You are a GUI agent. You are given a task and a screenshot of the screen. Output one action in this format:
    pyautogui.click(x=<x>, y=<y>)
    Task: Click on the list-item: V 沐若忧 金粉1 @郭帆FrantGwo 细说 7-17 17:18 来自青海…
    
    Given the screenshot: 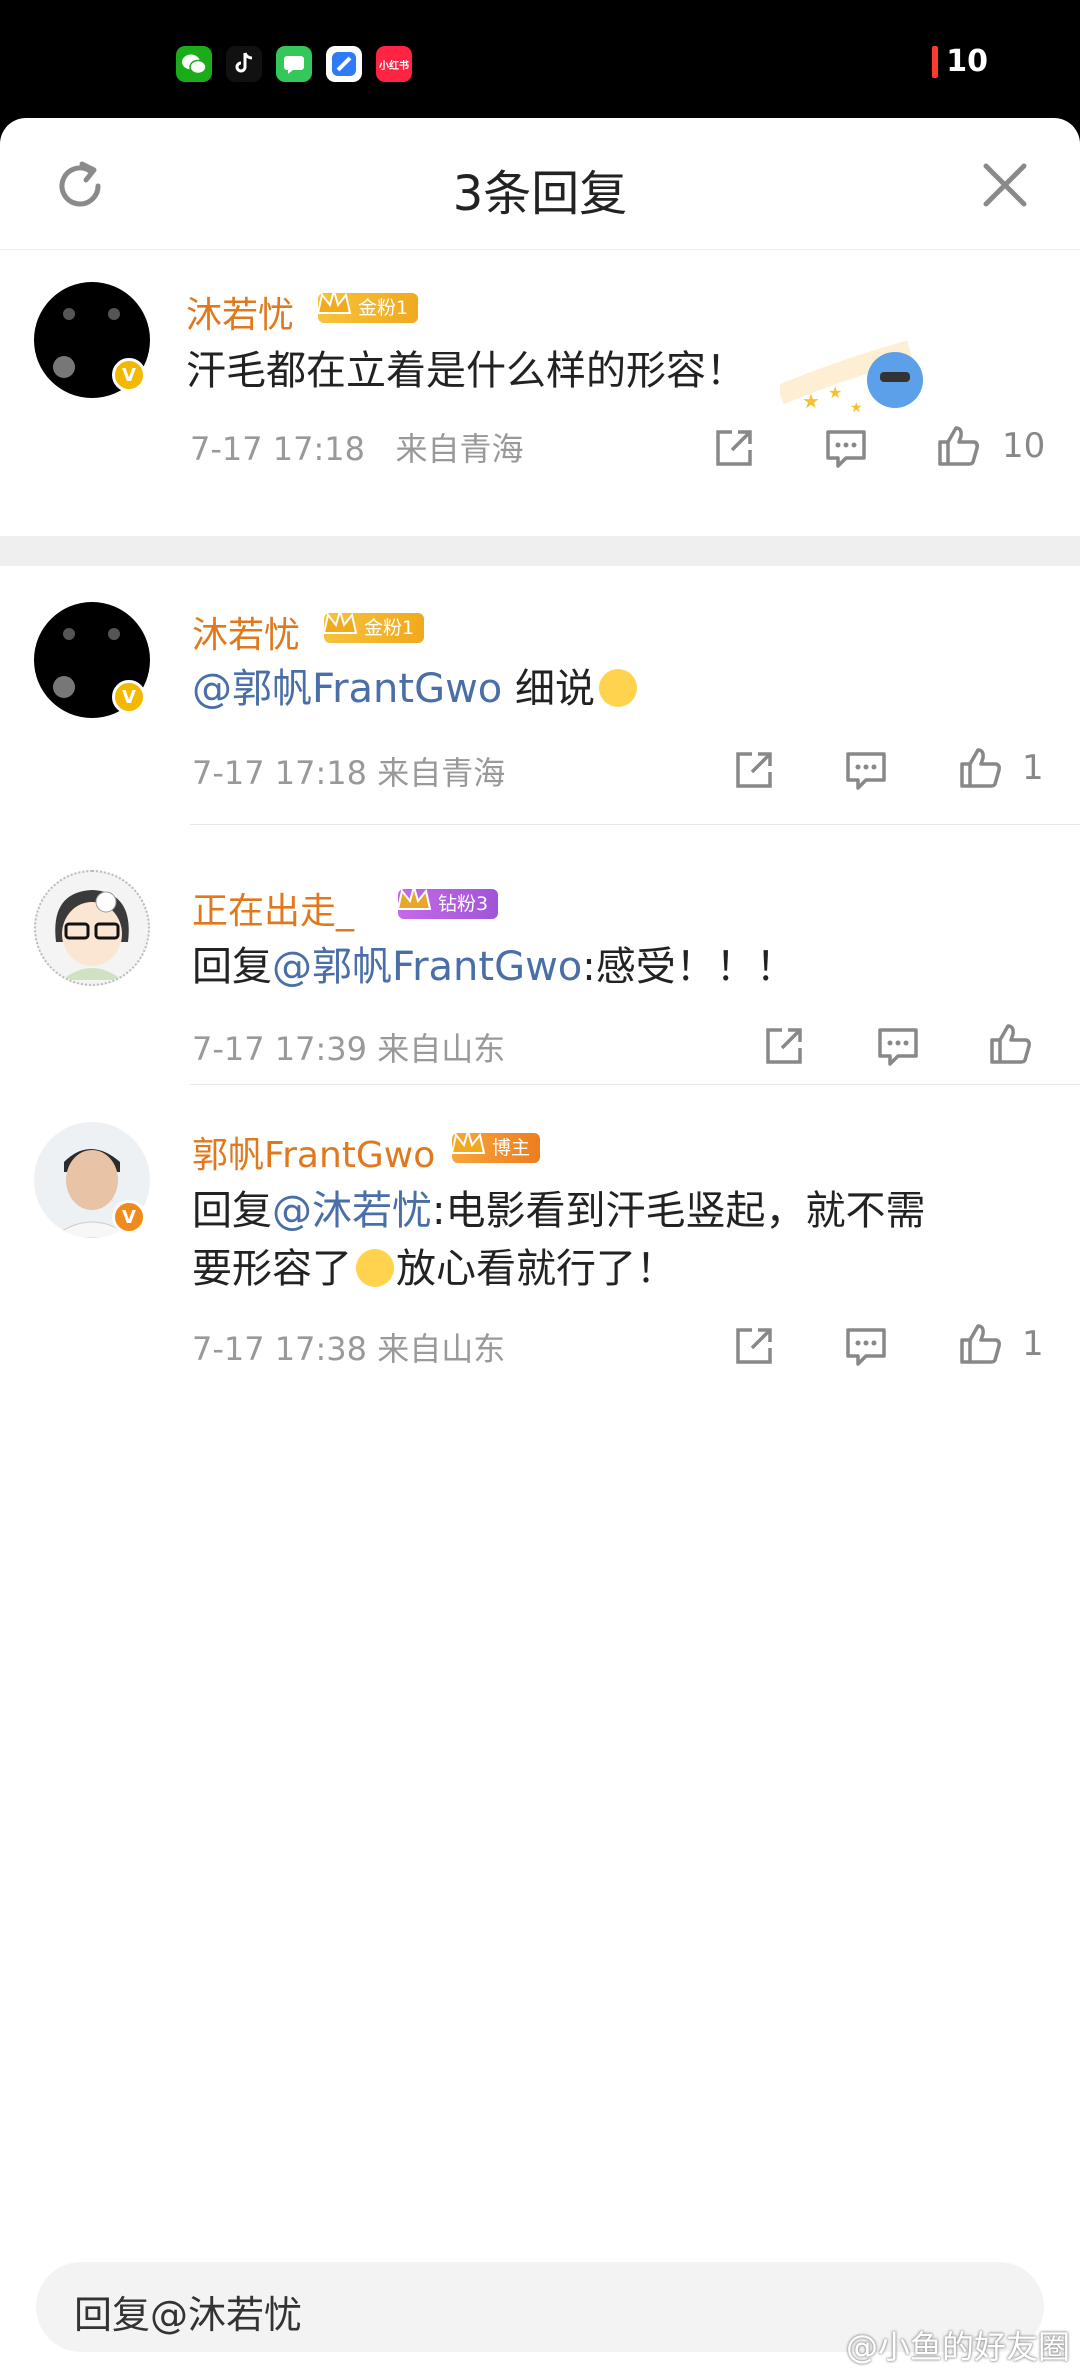 What is the action you would take?
    pyautogui.click(x=540, y=696)
    